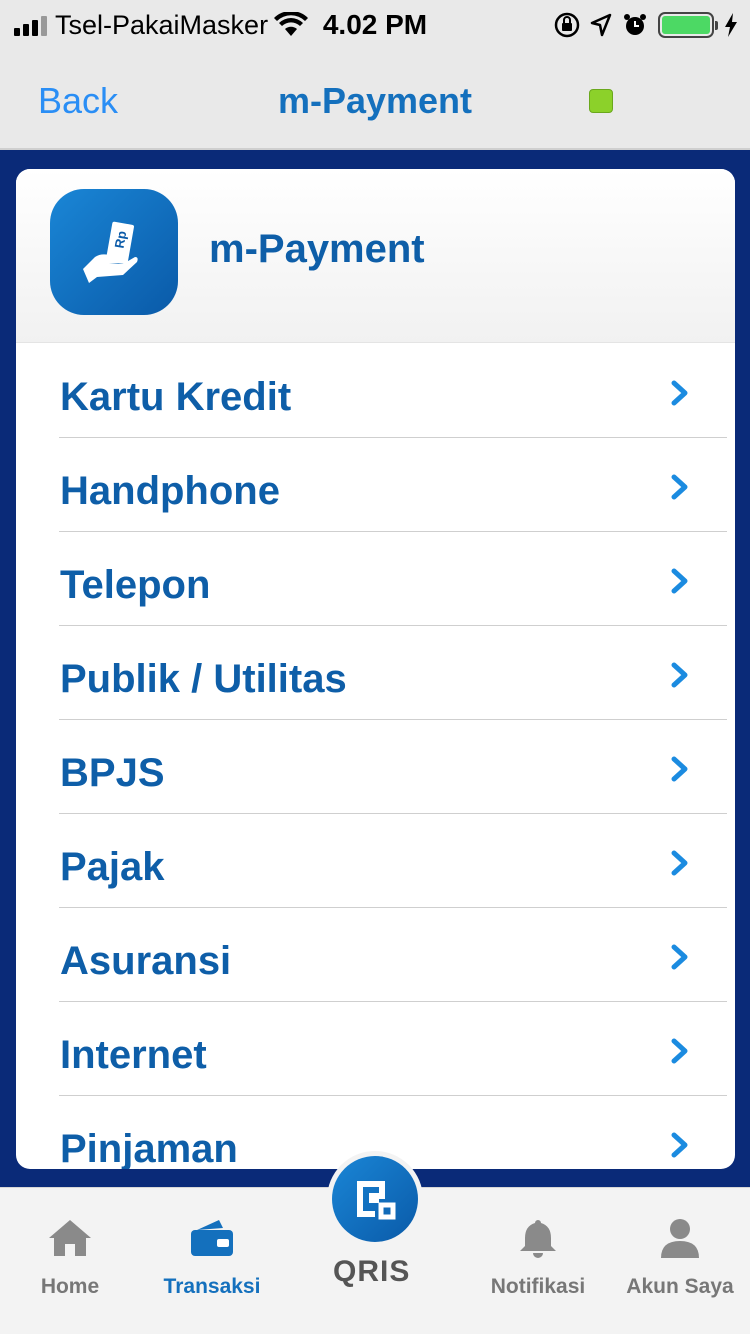 This screenshot has width=750, height=1334. Describe the element at coordinates (149, 1148) in the screenshot. I see `menu-item-label: Pinjaman` at that location.